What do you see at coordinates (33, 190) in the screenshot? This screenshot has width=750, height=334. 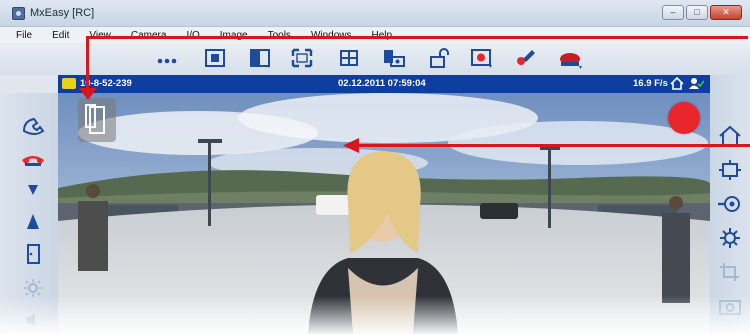 I see `volume-down-icon` at bounding box center [33, 190].